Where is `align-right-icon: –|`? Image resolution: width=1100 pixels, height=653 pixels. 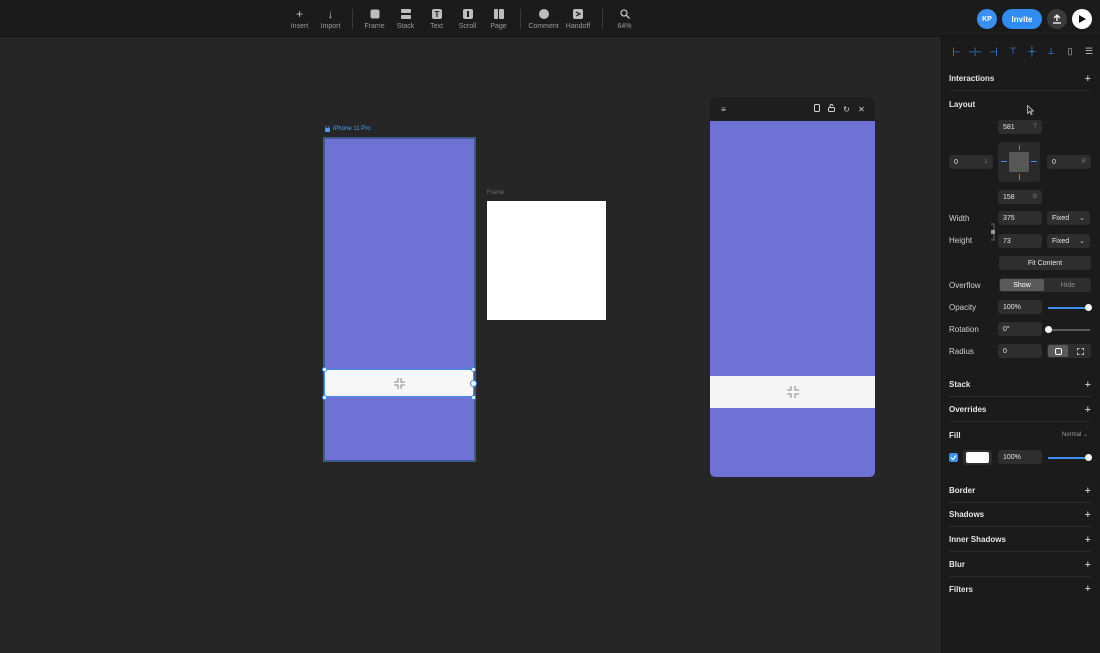 align-right-icon: –| is located at coordinates (994, 51).